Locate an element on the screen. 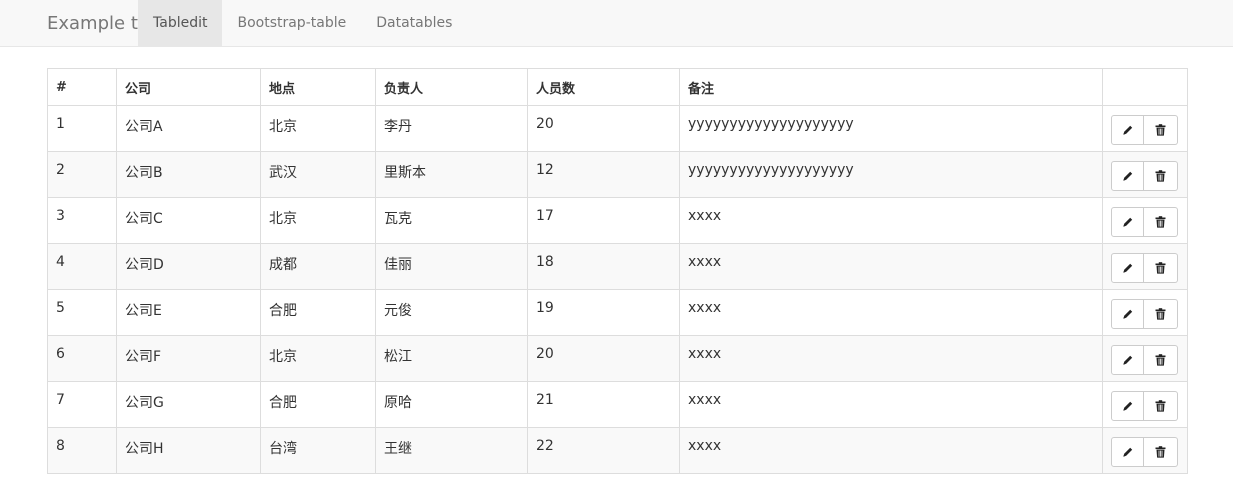  table-row: 3 公司C 北京 瓦克 17 xxxx is located at coordinates (617, 220).